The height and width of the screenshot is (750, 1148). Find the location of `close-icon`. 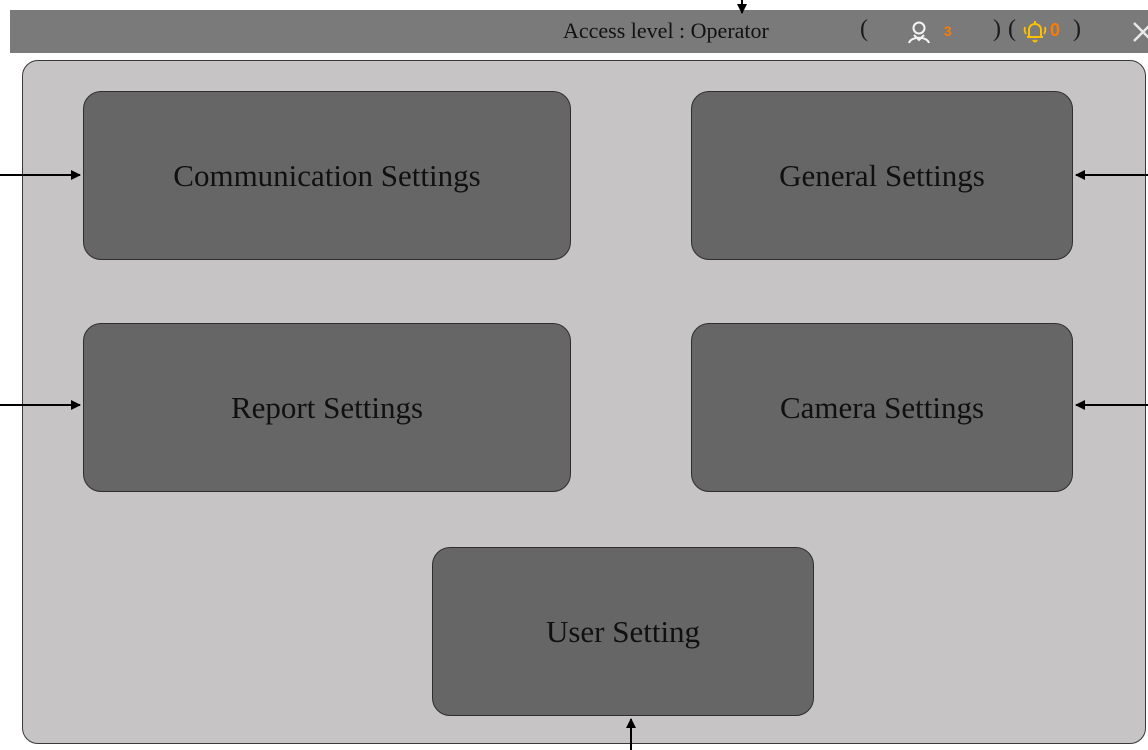

close-icon is located at coordinates (1138, 32).